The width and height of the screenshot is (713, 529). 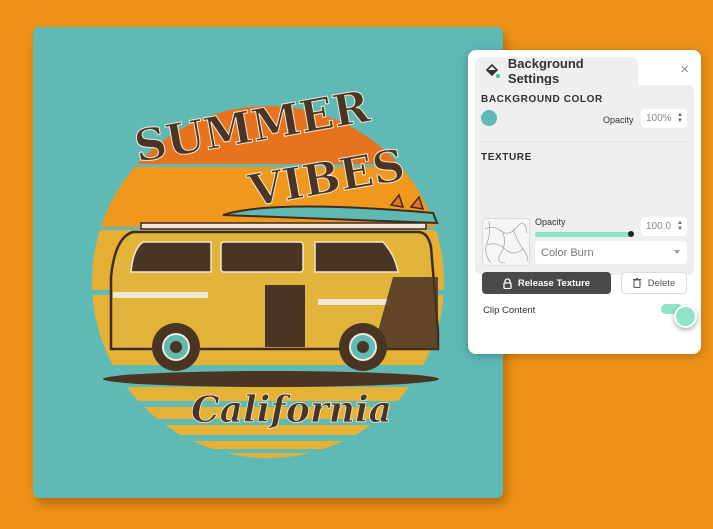 What do you see at coordinates (685, 316) in the screenshot?
I see `clip-content-toggle-knob` at bounding box center [685, 316].